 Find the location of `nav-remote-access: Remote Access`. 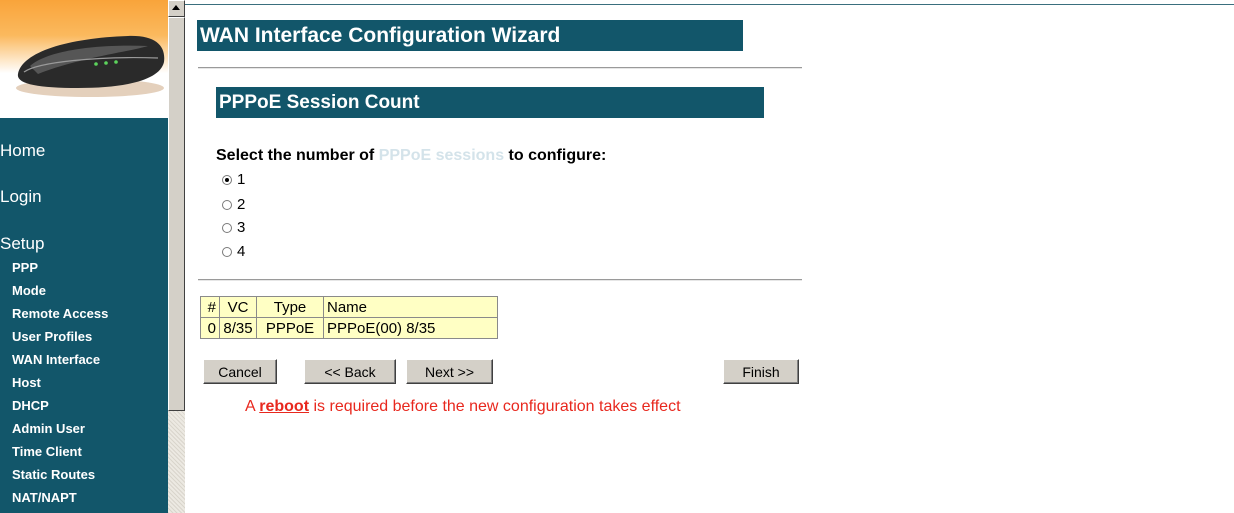

nav-remote-access: Remote Access is located at coordinates (60, 313).